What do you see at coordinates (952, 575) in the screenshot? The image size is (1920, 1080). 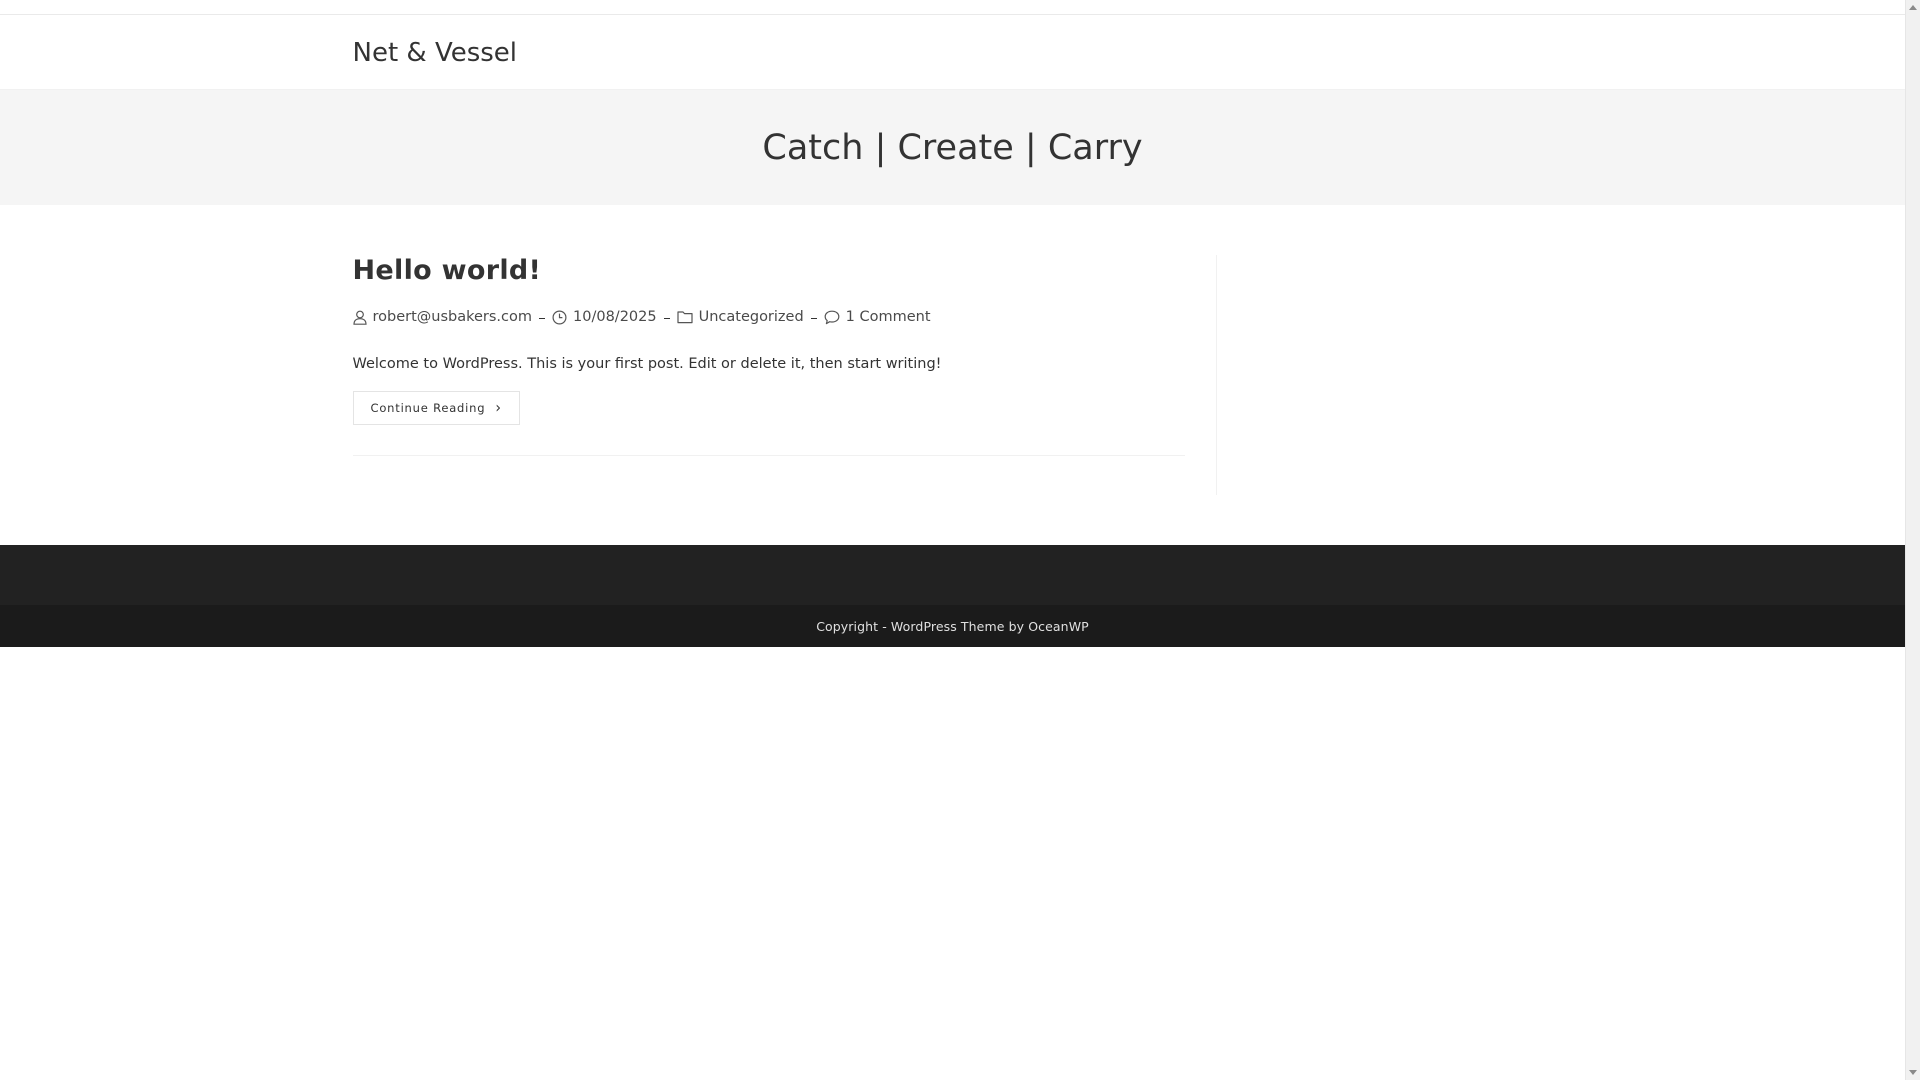 I see `footer-widgets` at bounding box center [952, 575].